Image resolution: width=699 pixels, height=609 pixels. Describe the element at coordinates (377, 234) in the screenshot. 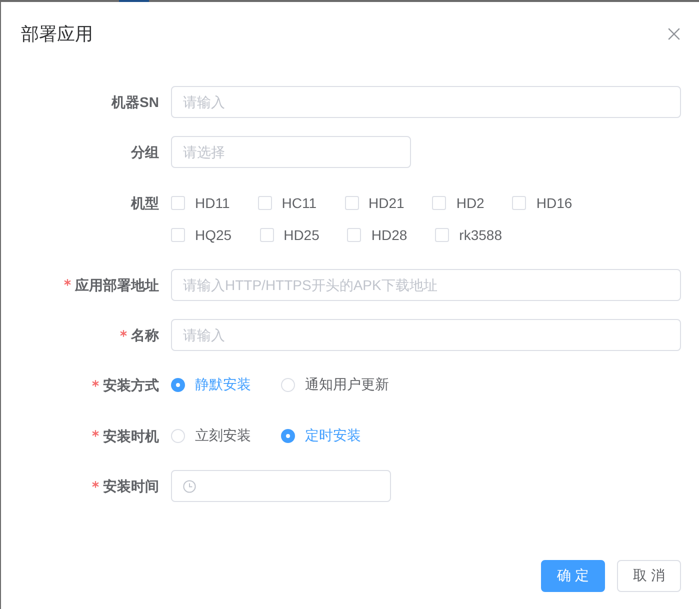

I see `checkbox-option: HD28` at that location.